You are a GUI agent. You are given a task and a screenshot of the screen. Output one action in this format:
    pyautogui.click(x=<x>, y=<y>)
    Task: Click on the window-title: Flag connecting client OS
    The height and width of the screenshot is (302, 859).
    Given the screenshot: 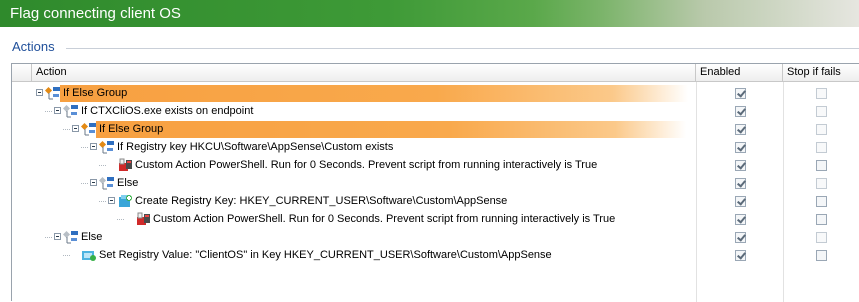 What is the action you would take?
    pyautogui.click(x=95, y=13)
    